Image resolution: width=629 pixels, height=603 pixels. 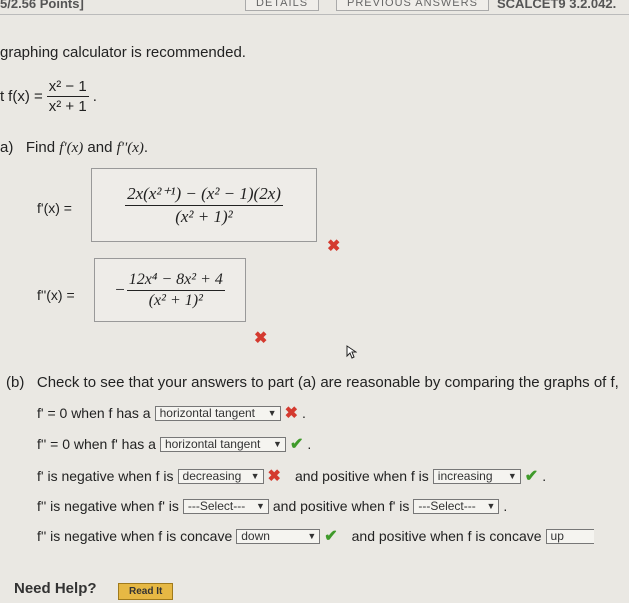 I want to click on row-2-select: decreasing ▼, so click(x=220, y=476).